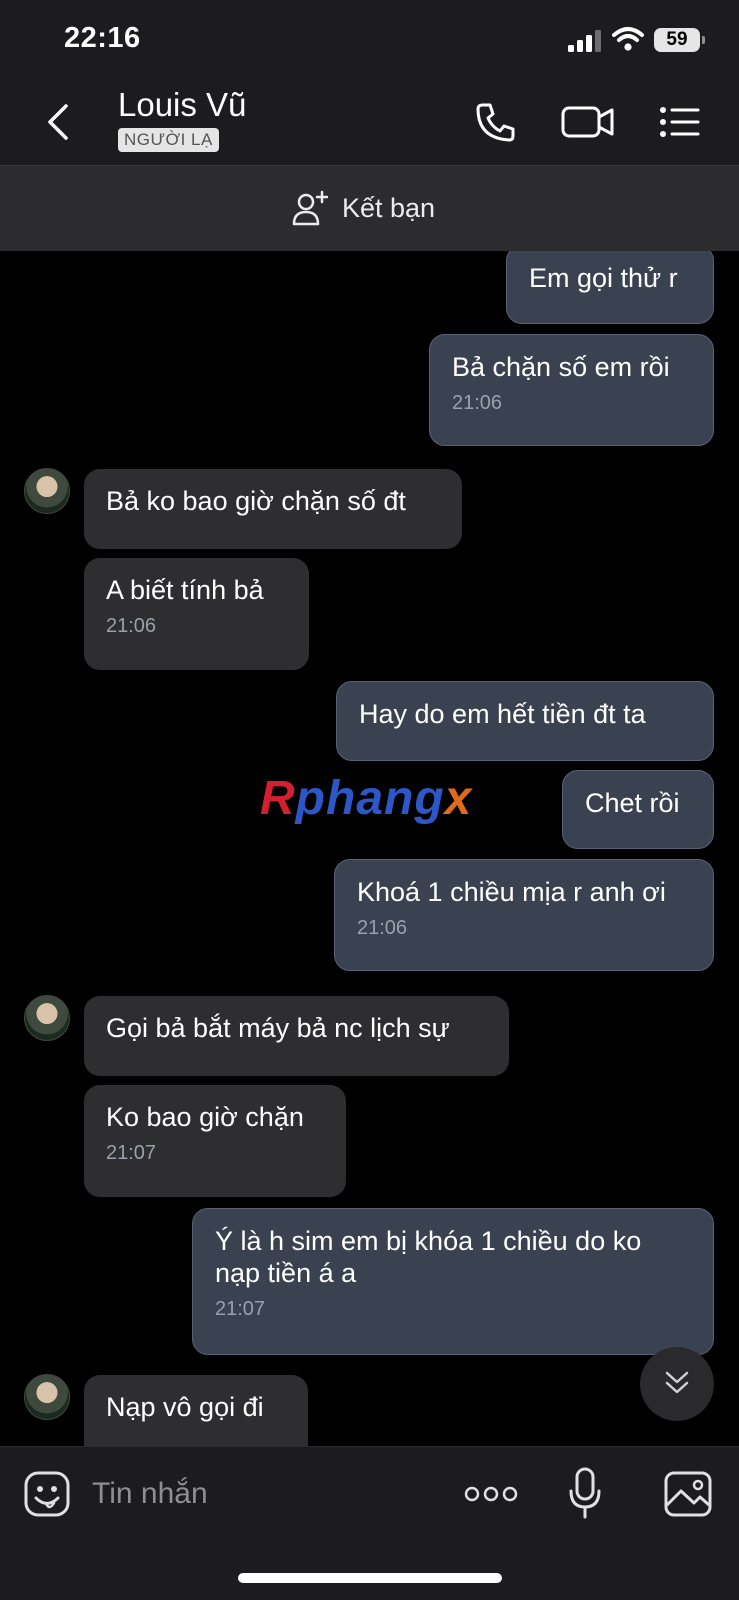  Describe the element at coordinates (369, 122) in the screenshot. I see `chat-header: Louis Vũ NGƯỜI LẠ` at that location.